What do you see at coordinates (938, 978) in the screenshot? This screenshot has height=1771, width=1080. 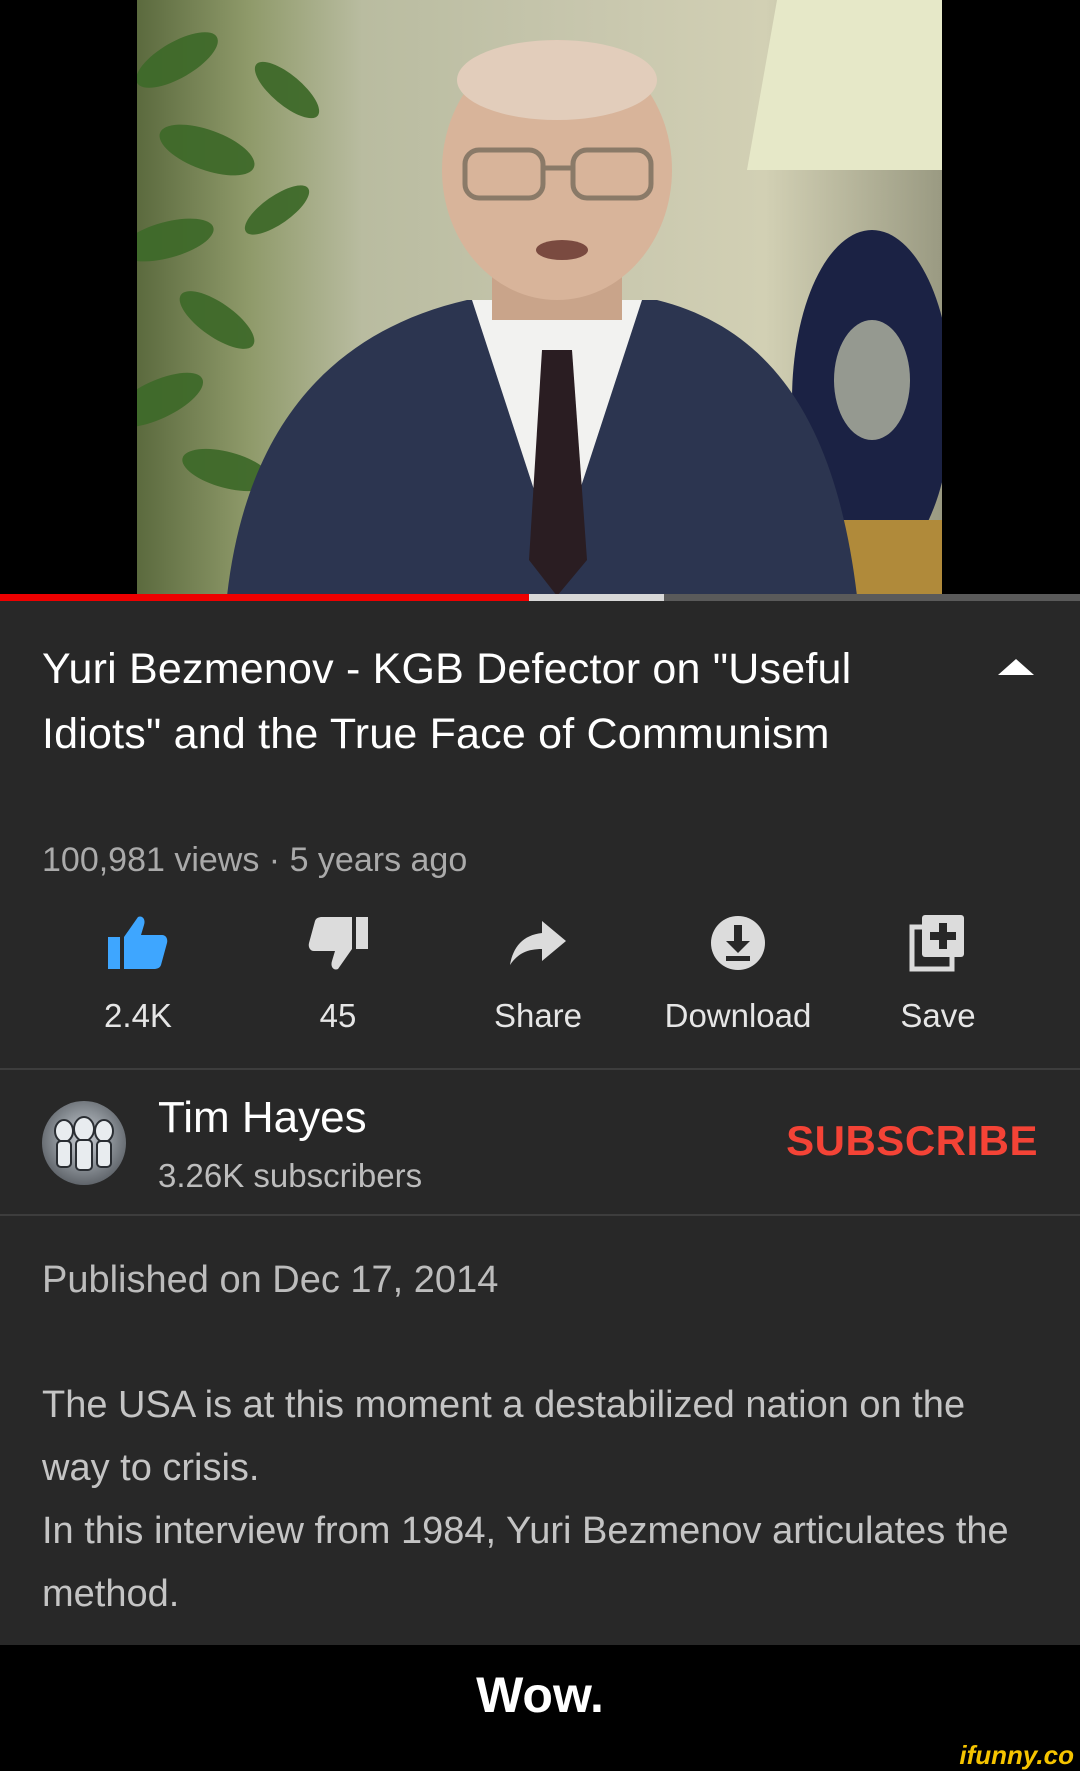 I see `save-button: Save` at bounding box center [938, 978].